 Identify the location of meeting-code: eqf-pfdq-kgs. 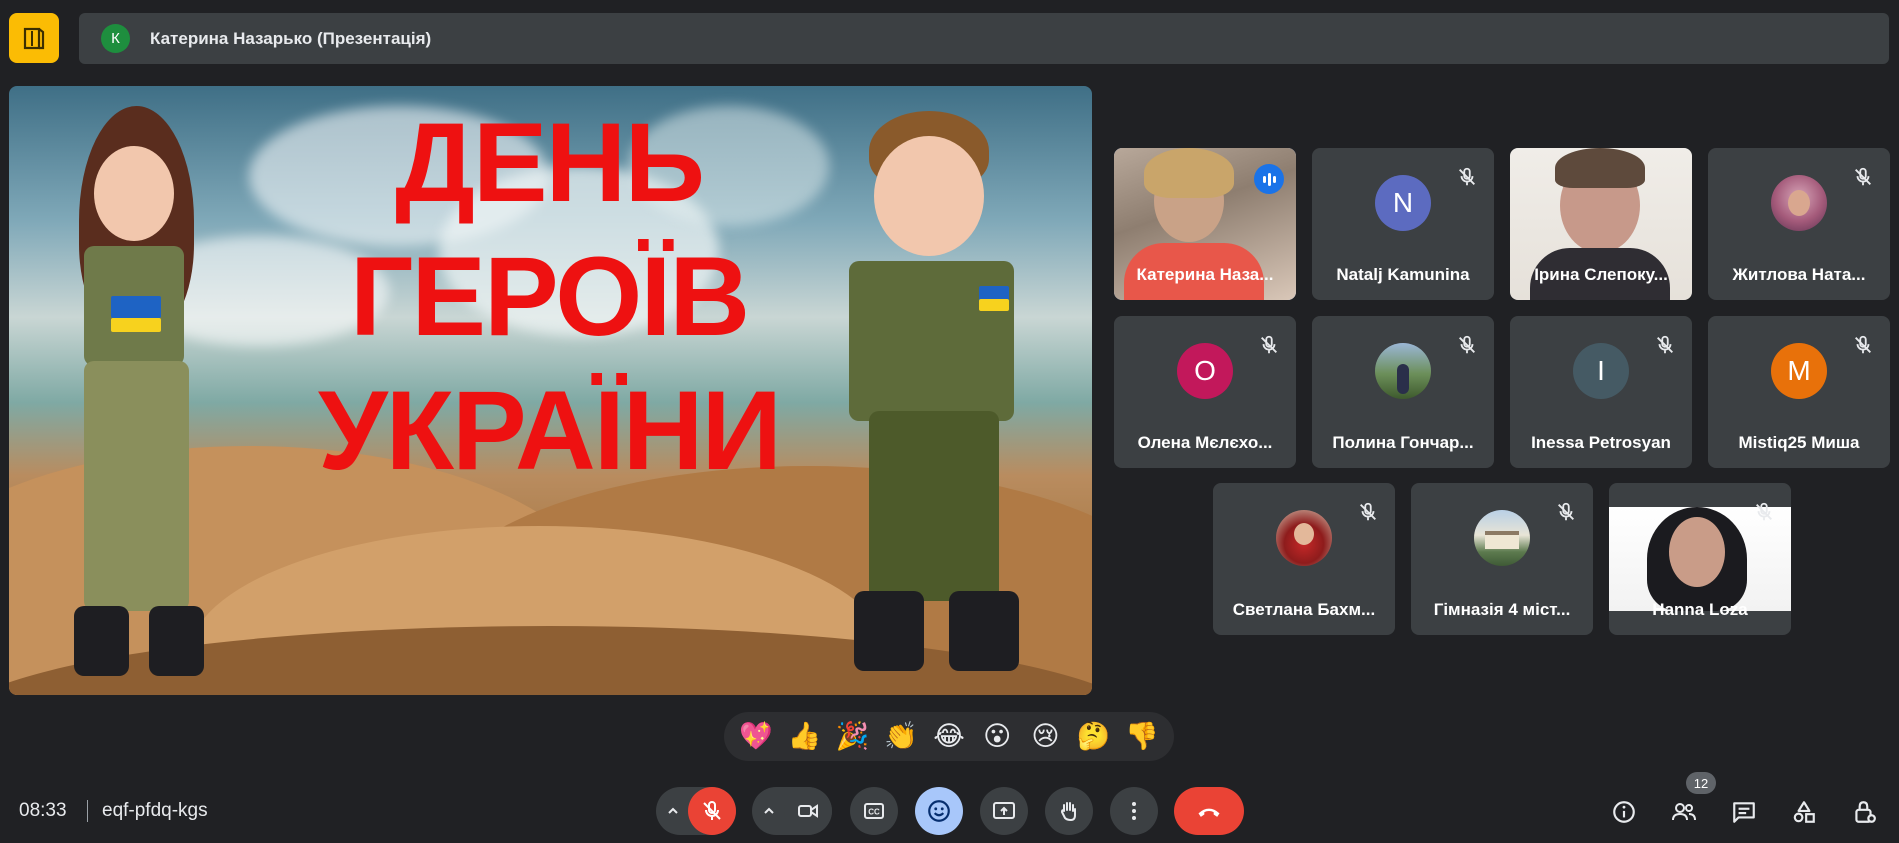
(155, 810).